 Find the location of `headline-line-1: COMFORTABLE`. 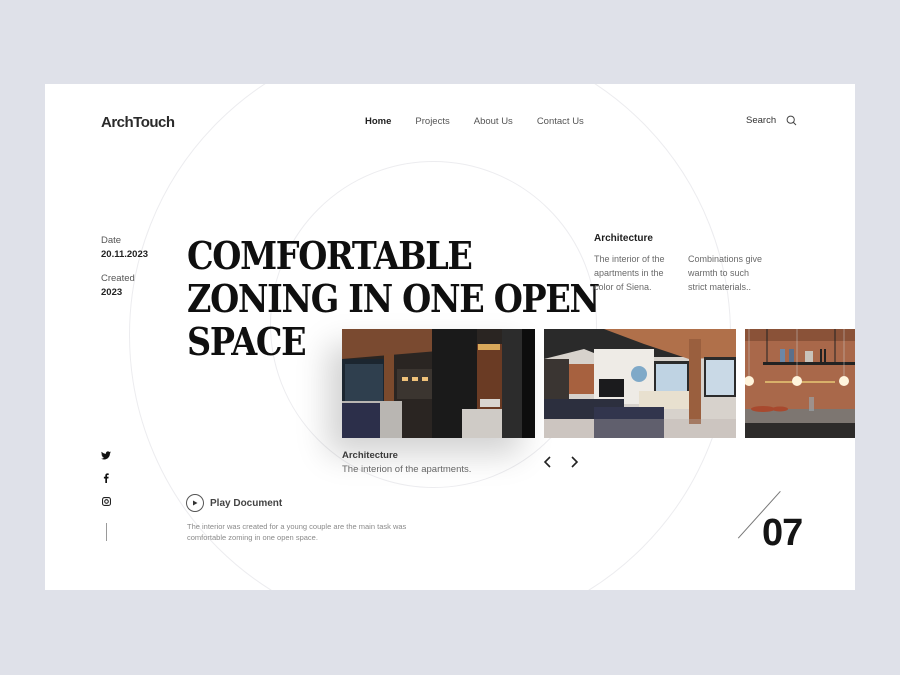

headline-line-1: COMFORTABLE is located at coordinates (330, 255).